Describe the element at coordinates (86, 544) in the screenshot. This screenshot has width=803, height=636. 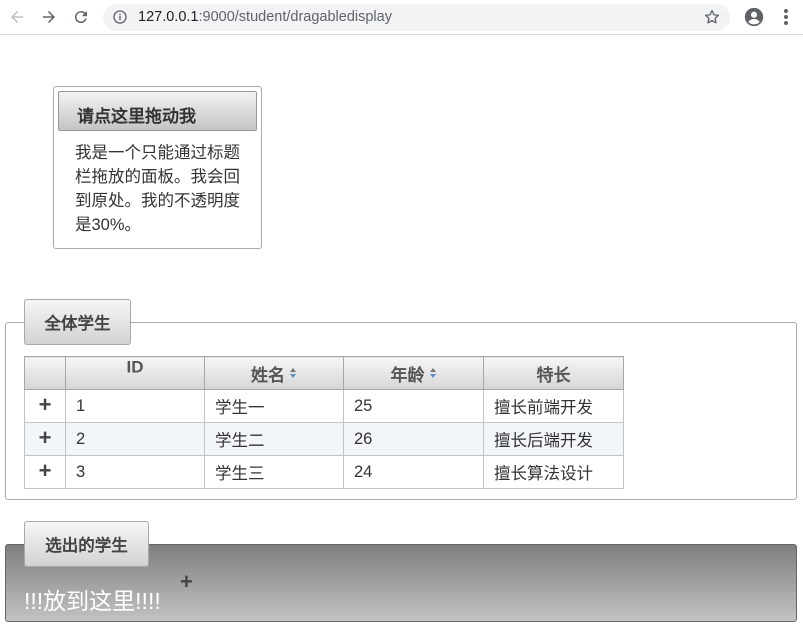
I see `selected-students-legend: 选出的学生` at that location.